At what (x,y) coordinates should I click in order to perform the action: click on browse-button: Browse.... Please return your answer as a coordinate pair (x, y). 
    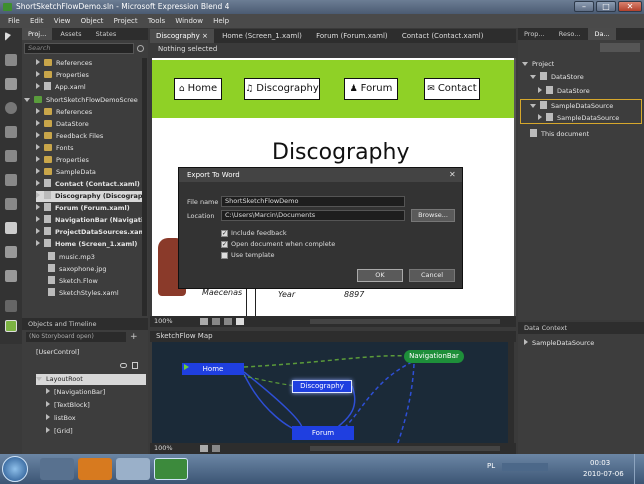
    Looking at the image, I should click on (433, 215).